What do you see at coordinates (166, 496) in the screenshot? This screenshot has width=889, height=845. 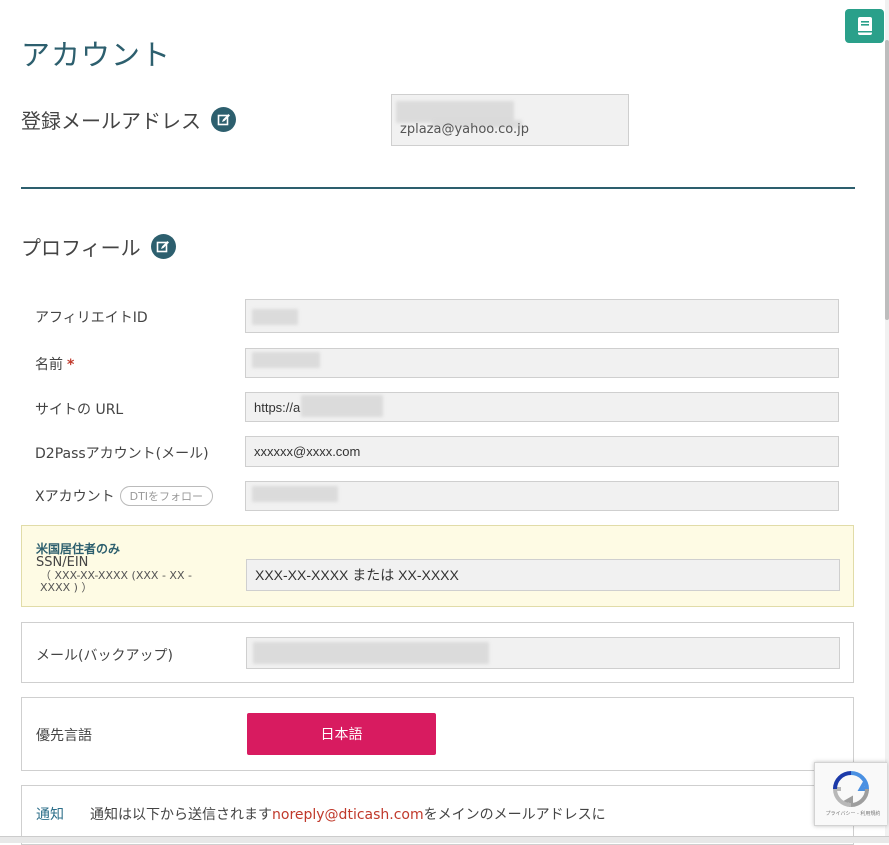 I see `follow-dti-button: DTIをフォロー` at bounding box center [166, 496].